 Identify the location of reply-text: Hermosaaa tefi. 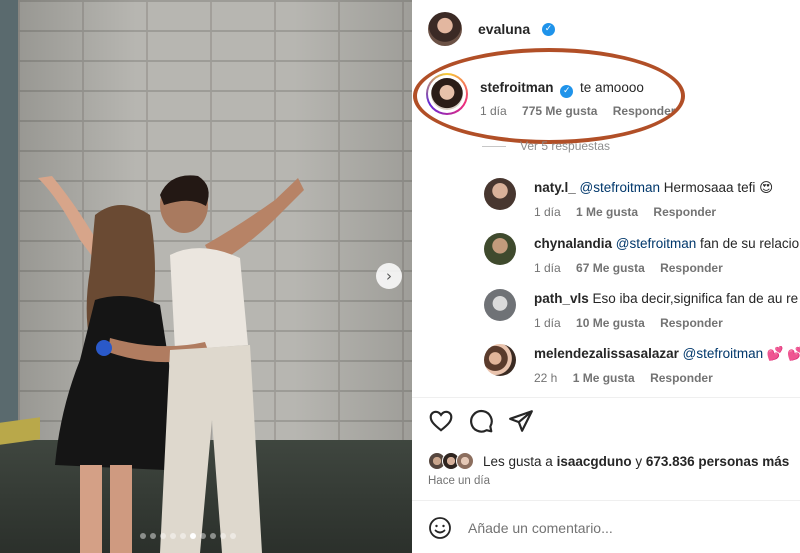
(709, 187).